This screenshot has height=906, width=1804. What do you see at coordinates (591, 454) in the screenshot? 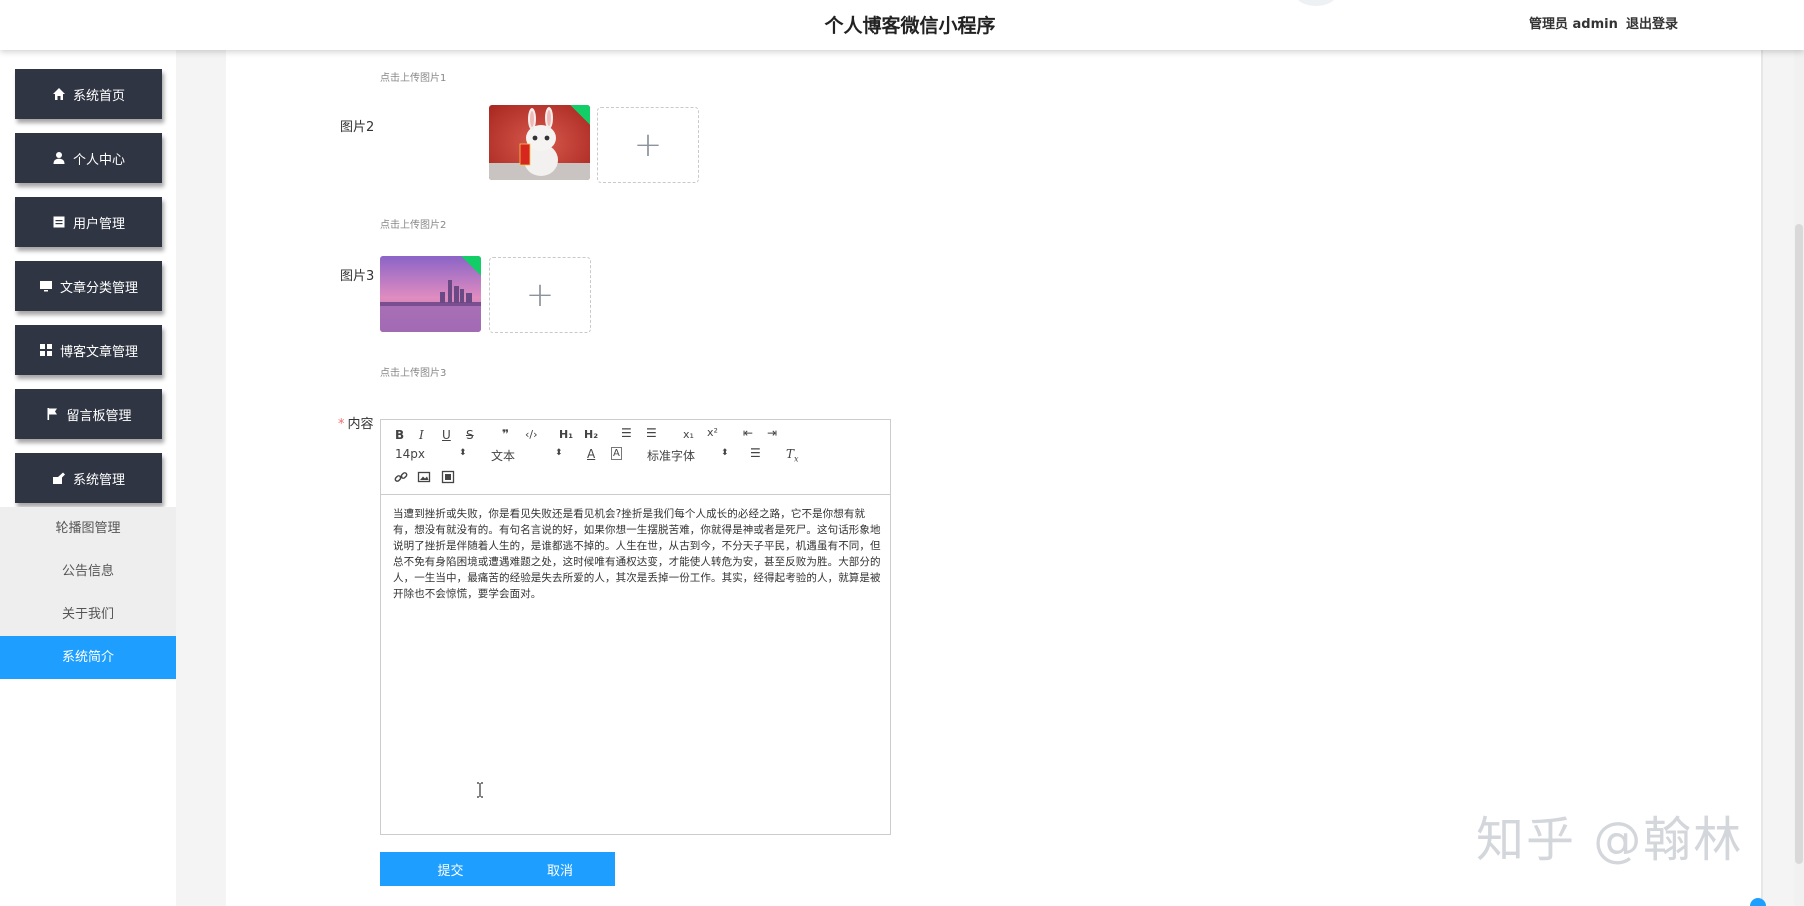
I see `font-color-icon: A` at bounding box center [591, 454].